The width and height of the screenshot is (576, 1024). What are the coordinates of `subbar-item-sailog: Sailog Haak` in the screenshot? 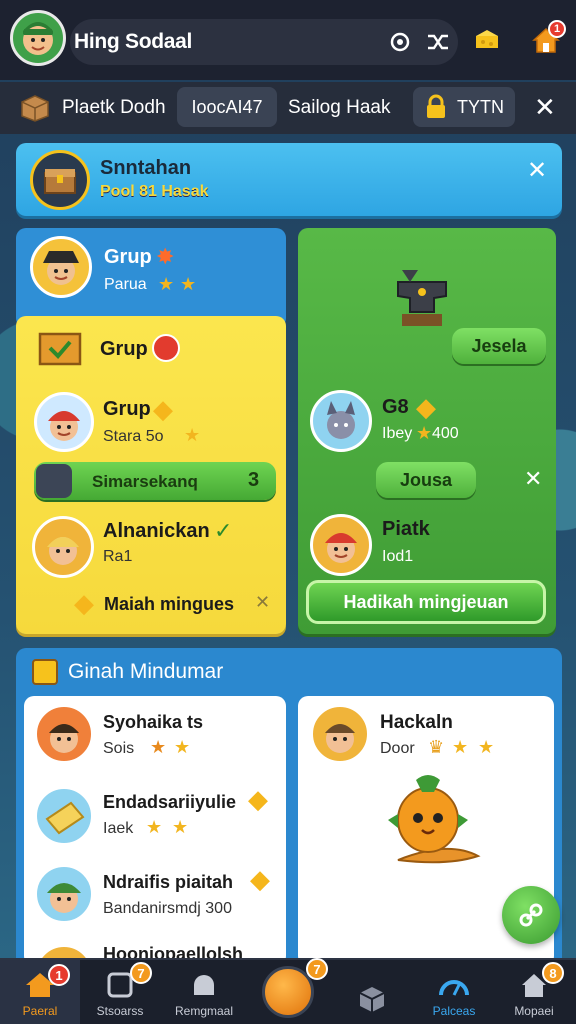 It's located at (339, 108).